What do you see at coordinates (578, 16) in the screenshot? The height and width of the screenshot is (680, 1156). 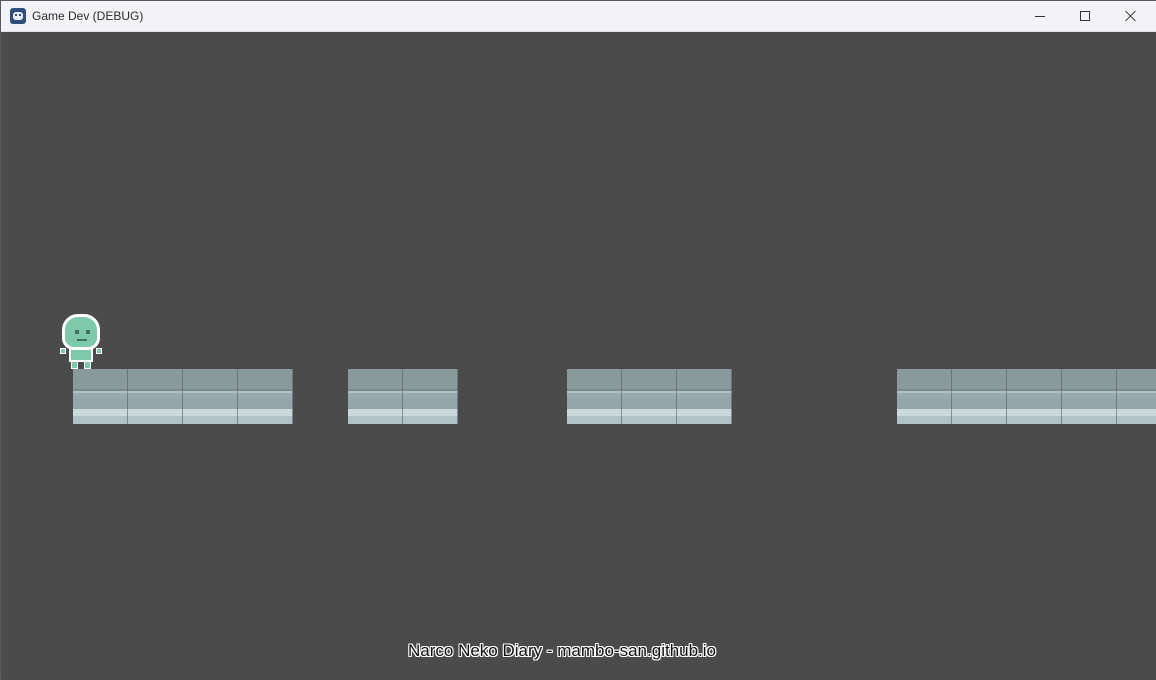 I see `title-bar: Game Dev (DEBUG)` at bounding box center [578, 16].